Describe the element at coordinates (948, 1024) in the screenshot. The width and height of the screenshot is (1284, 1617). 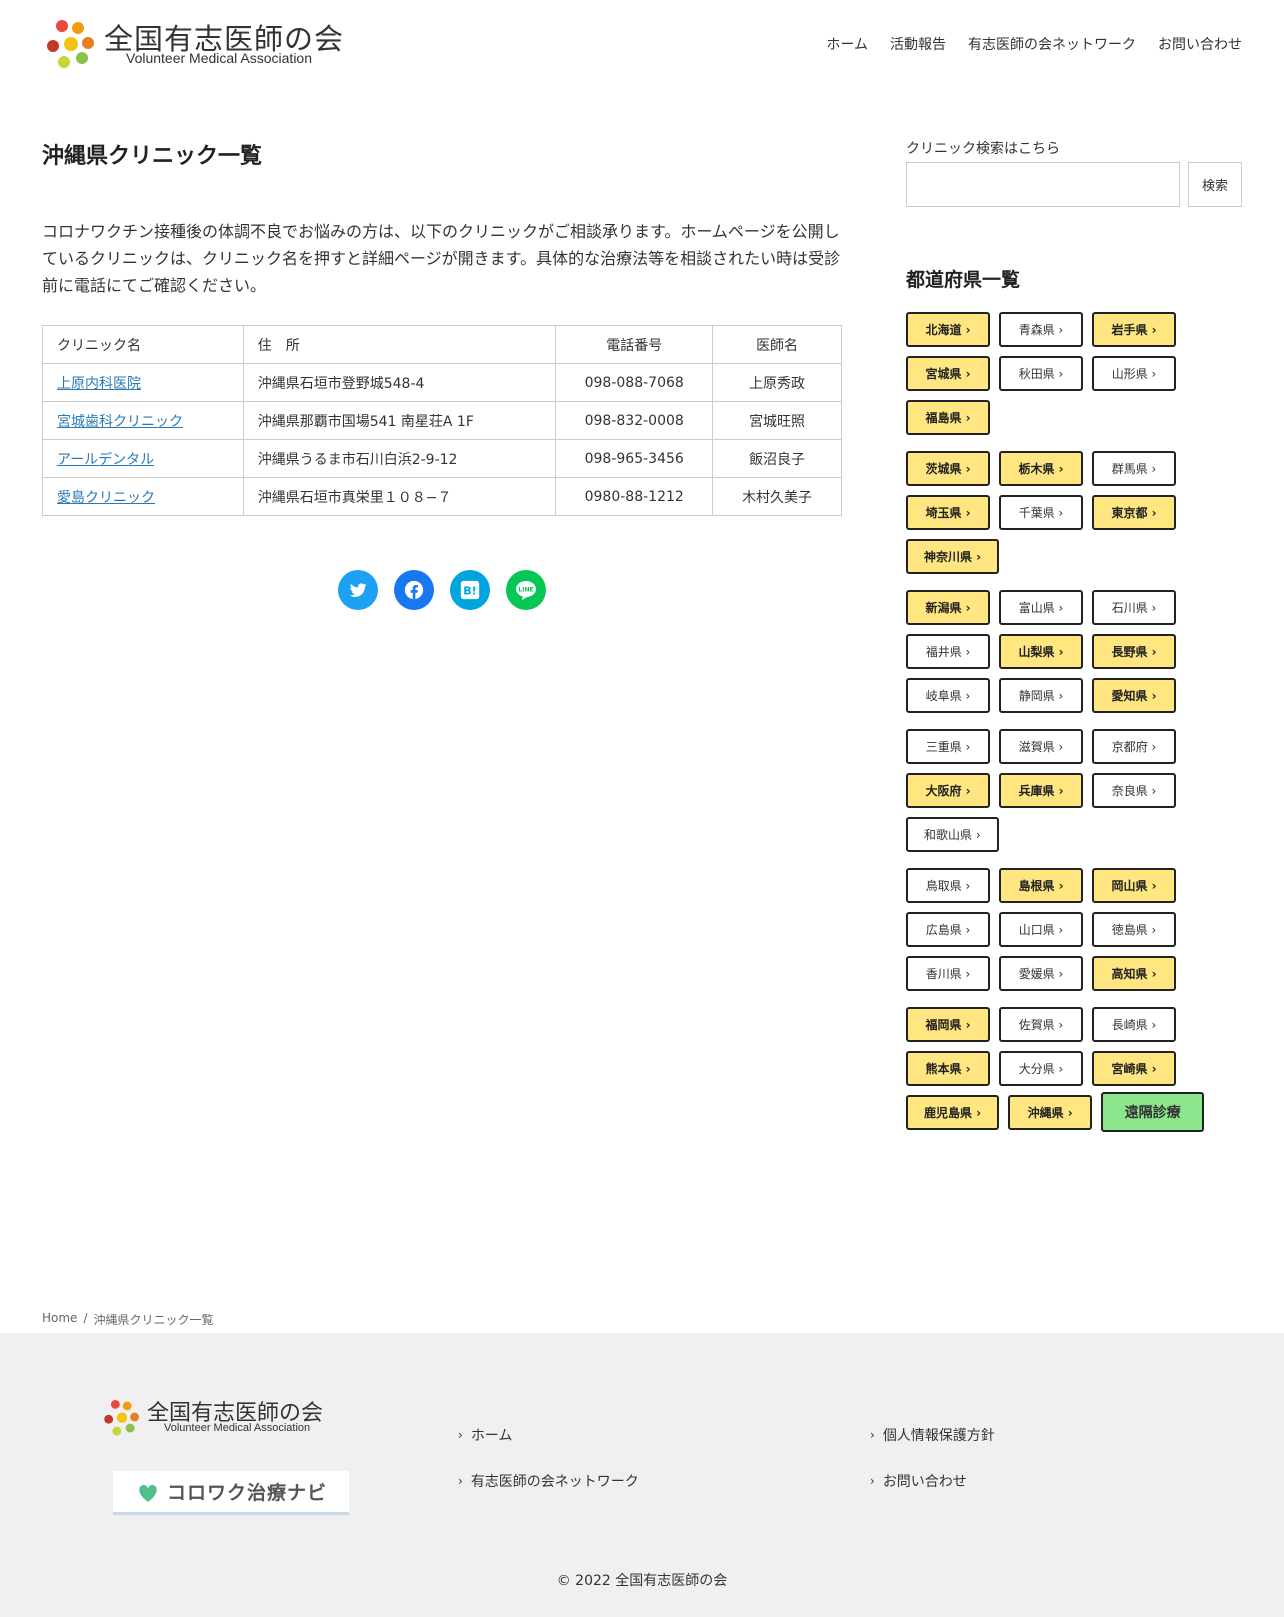
I see `prefecture-button: 福岡県 ›` at that location.